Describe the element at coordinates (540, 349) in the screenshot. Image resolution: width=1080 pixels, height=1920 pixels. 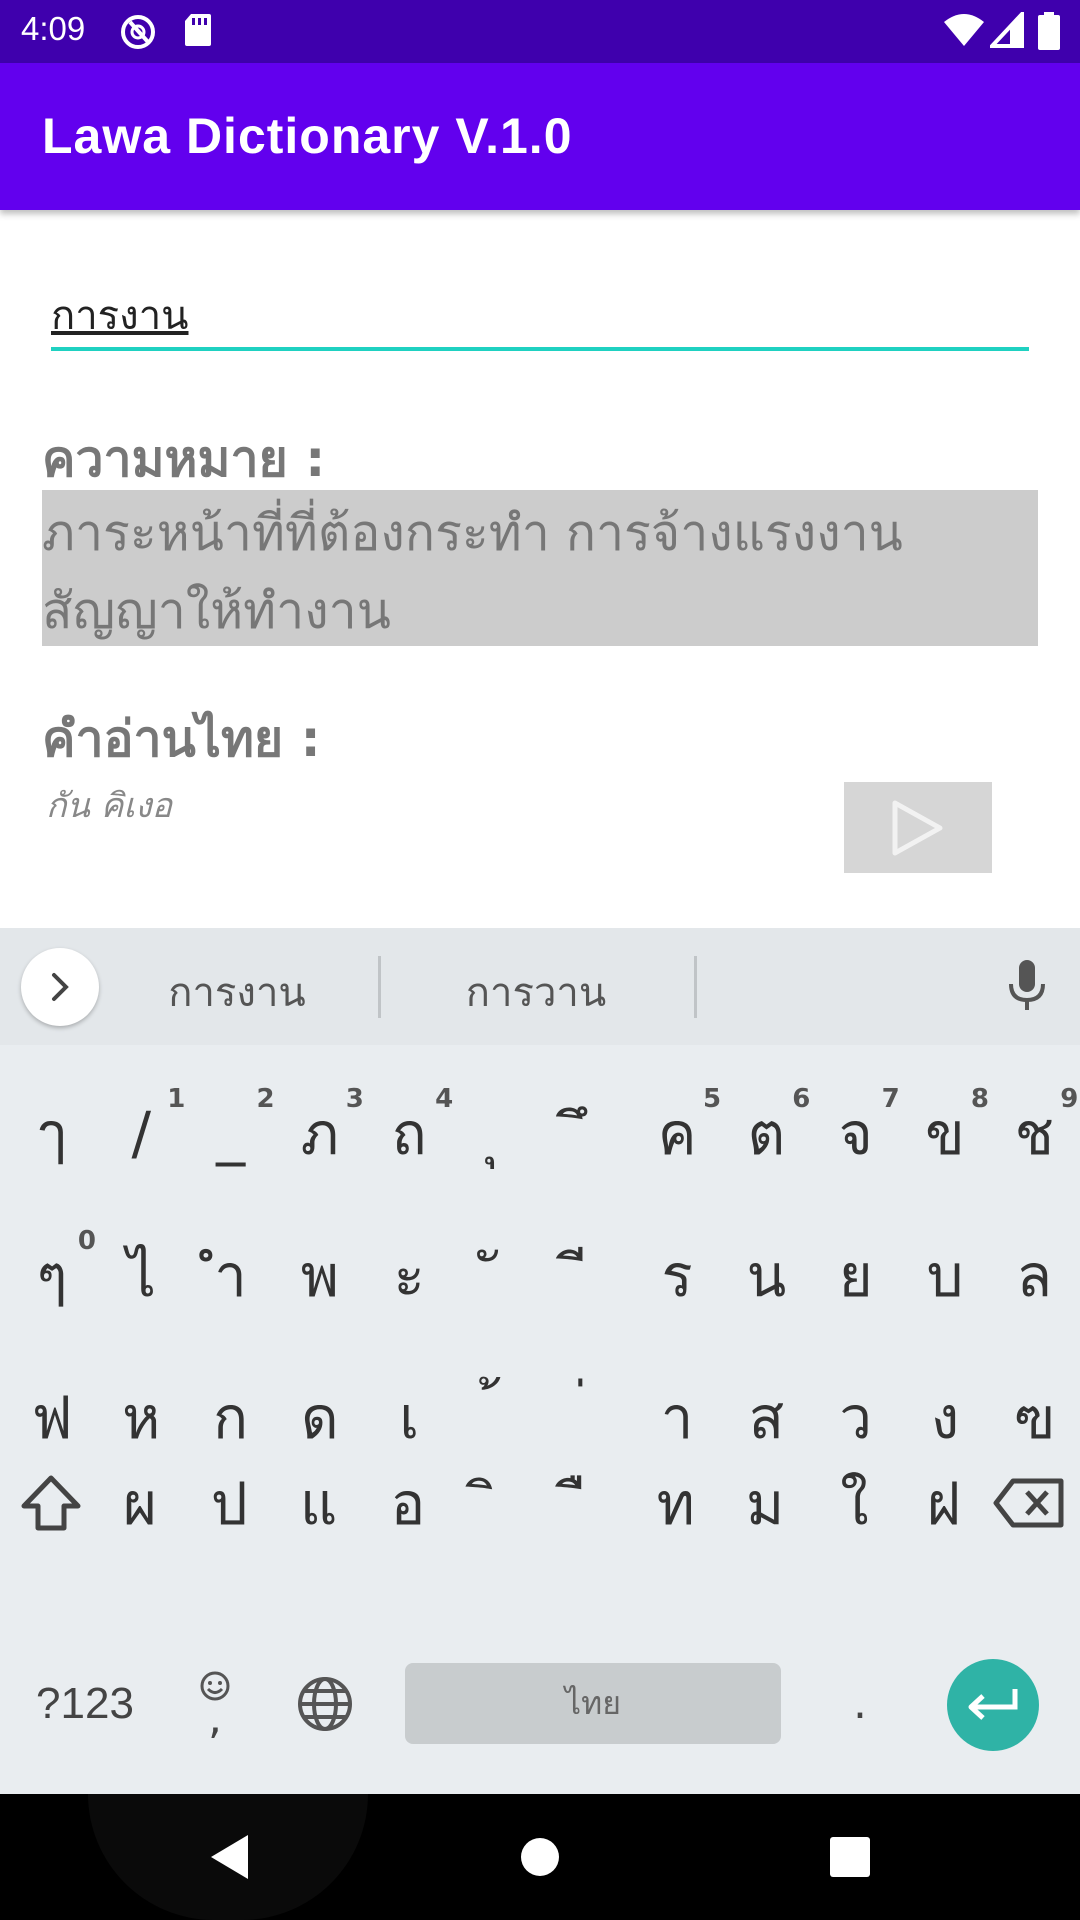
I see `search-underline` at that location.